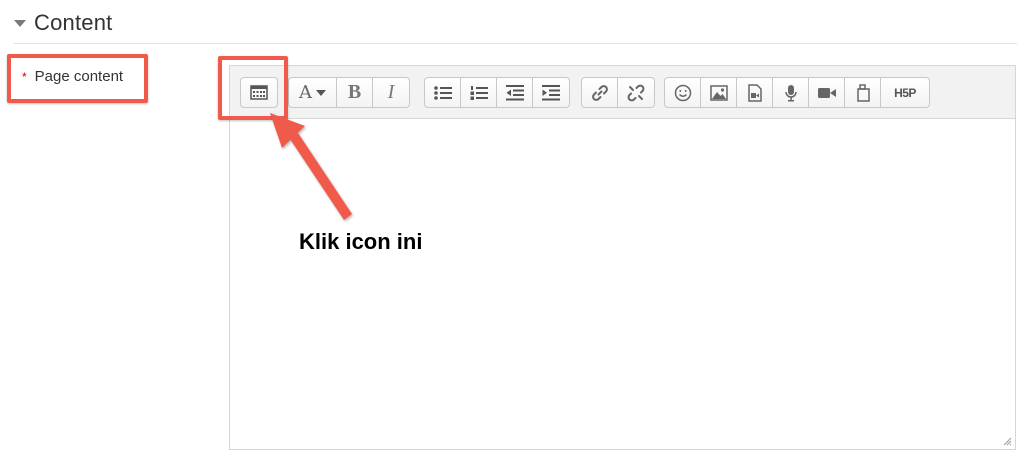 Image resolution: width=1024 pixels, height=457 pixels. What do you see at coordinates (313, 92) in the screenshot?
I see `font-color-button: A` at bounding box center [313, 92].